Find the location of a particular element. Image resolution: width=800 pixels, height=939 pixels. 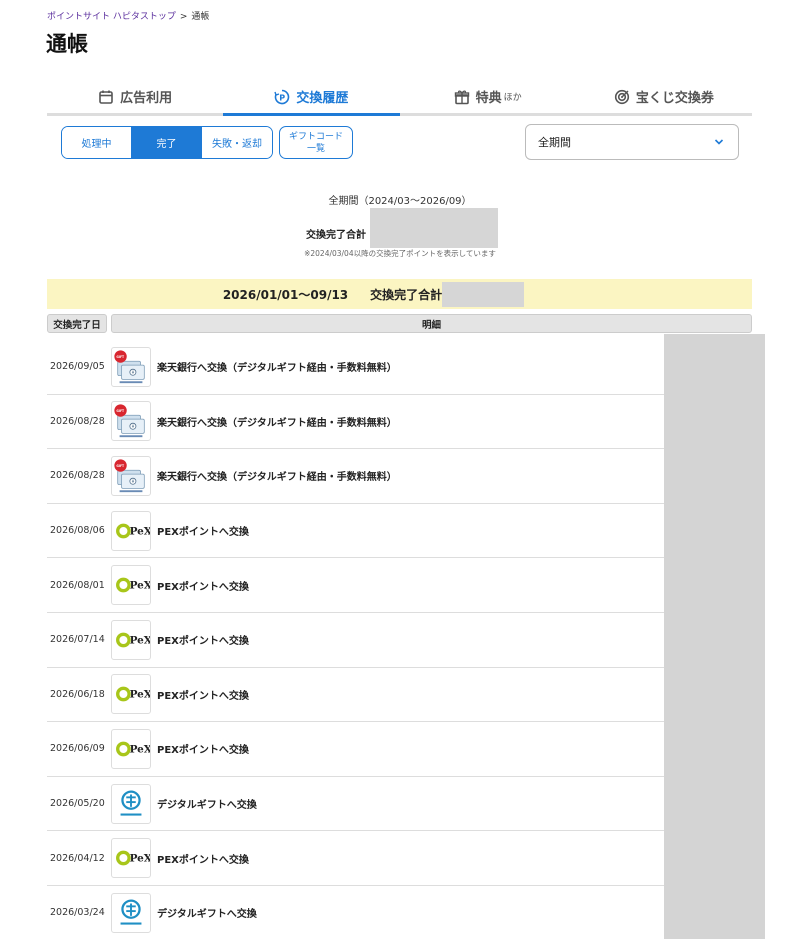

row-date: 2026/05/20 is located at coordinates (77, 804).